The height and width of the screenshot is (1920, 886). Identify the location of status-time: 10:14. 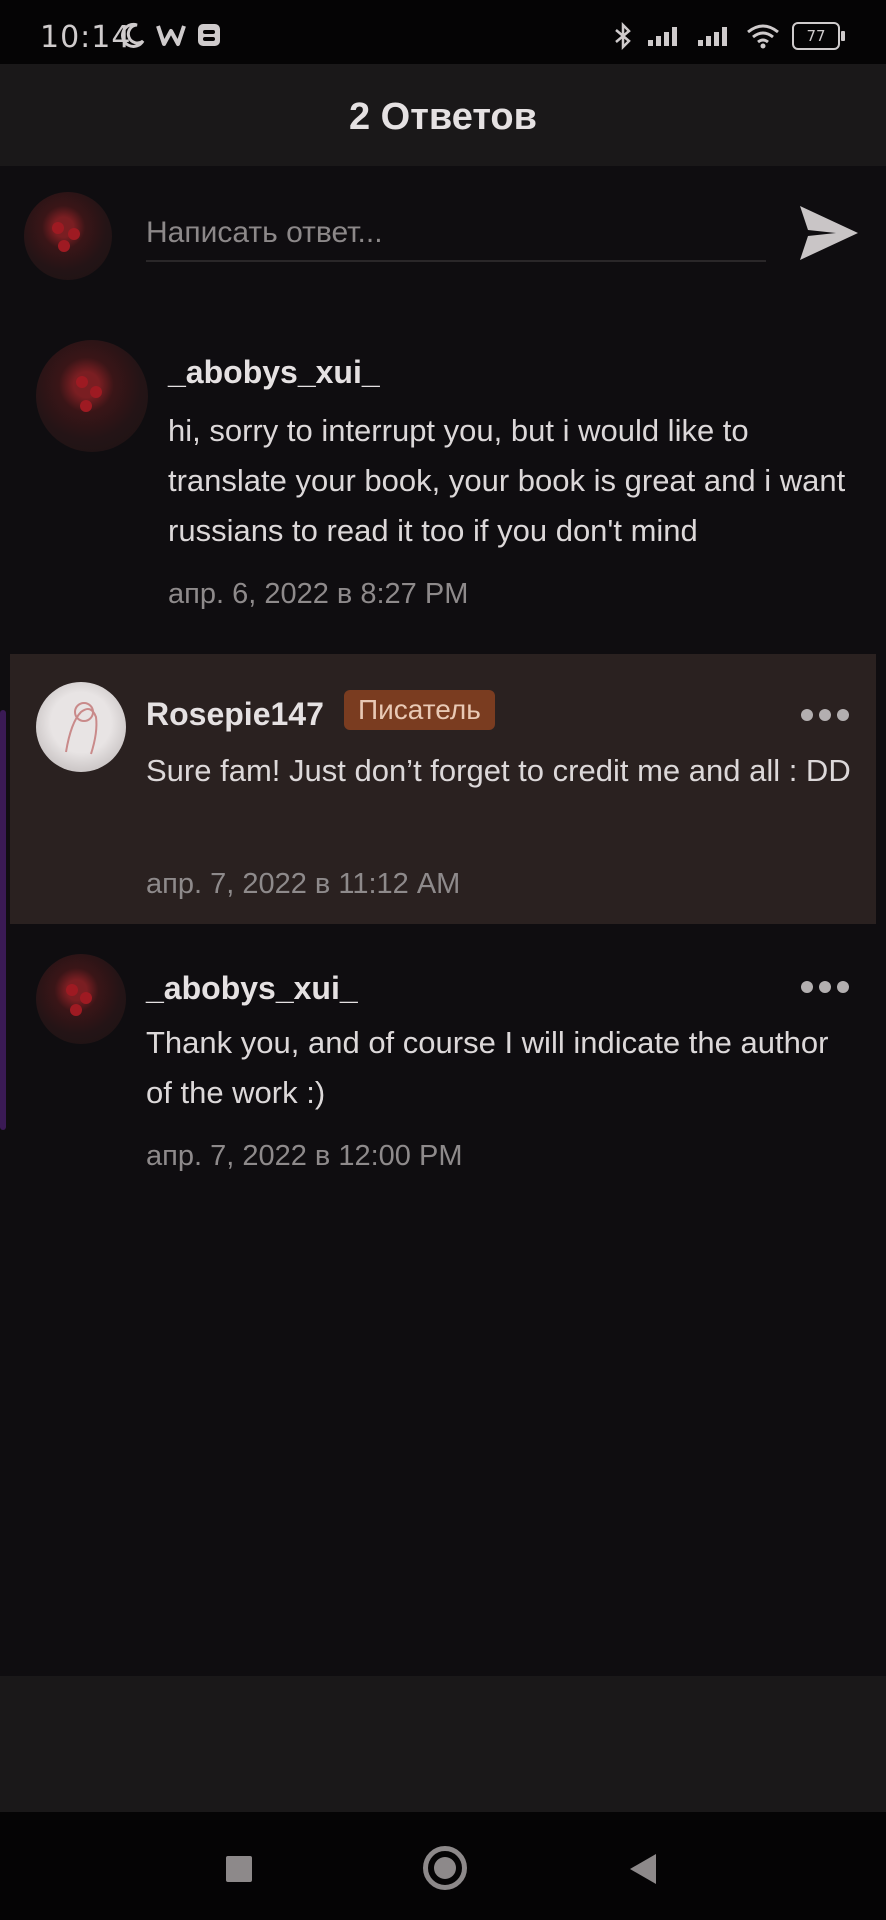
(86, 37).